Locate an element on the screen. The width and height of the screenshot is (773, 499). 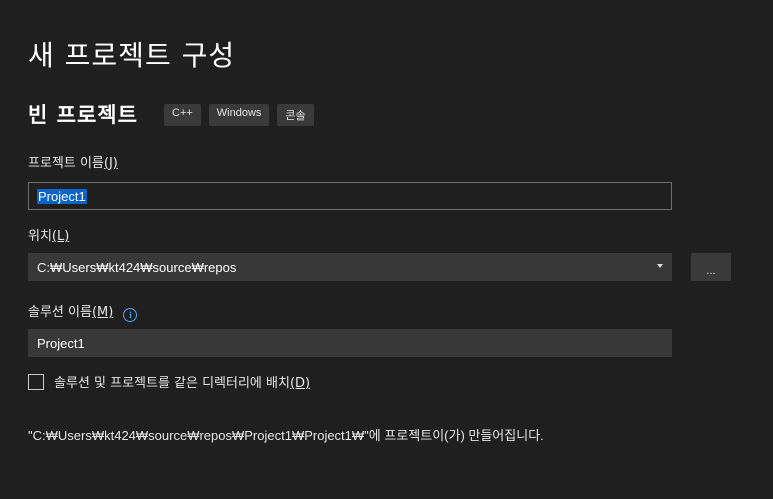
template-name: 빈 프로젝트 is located at coordinates (83, 115).